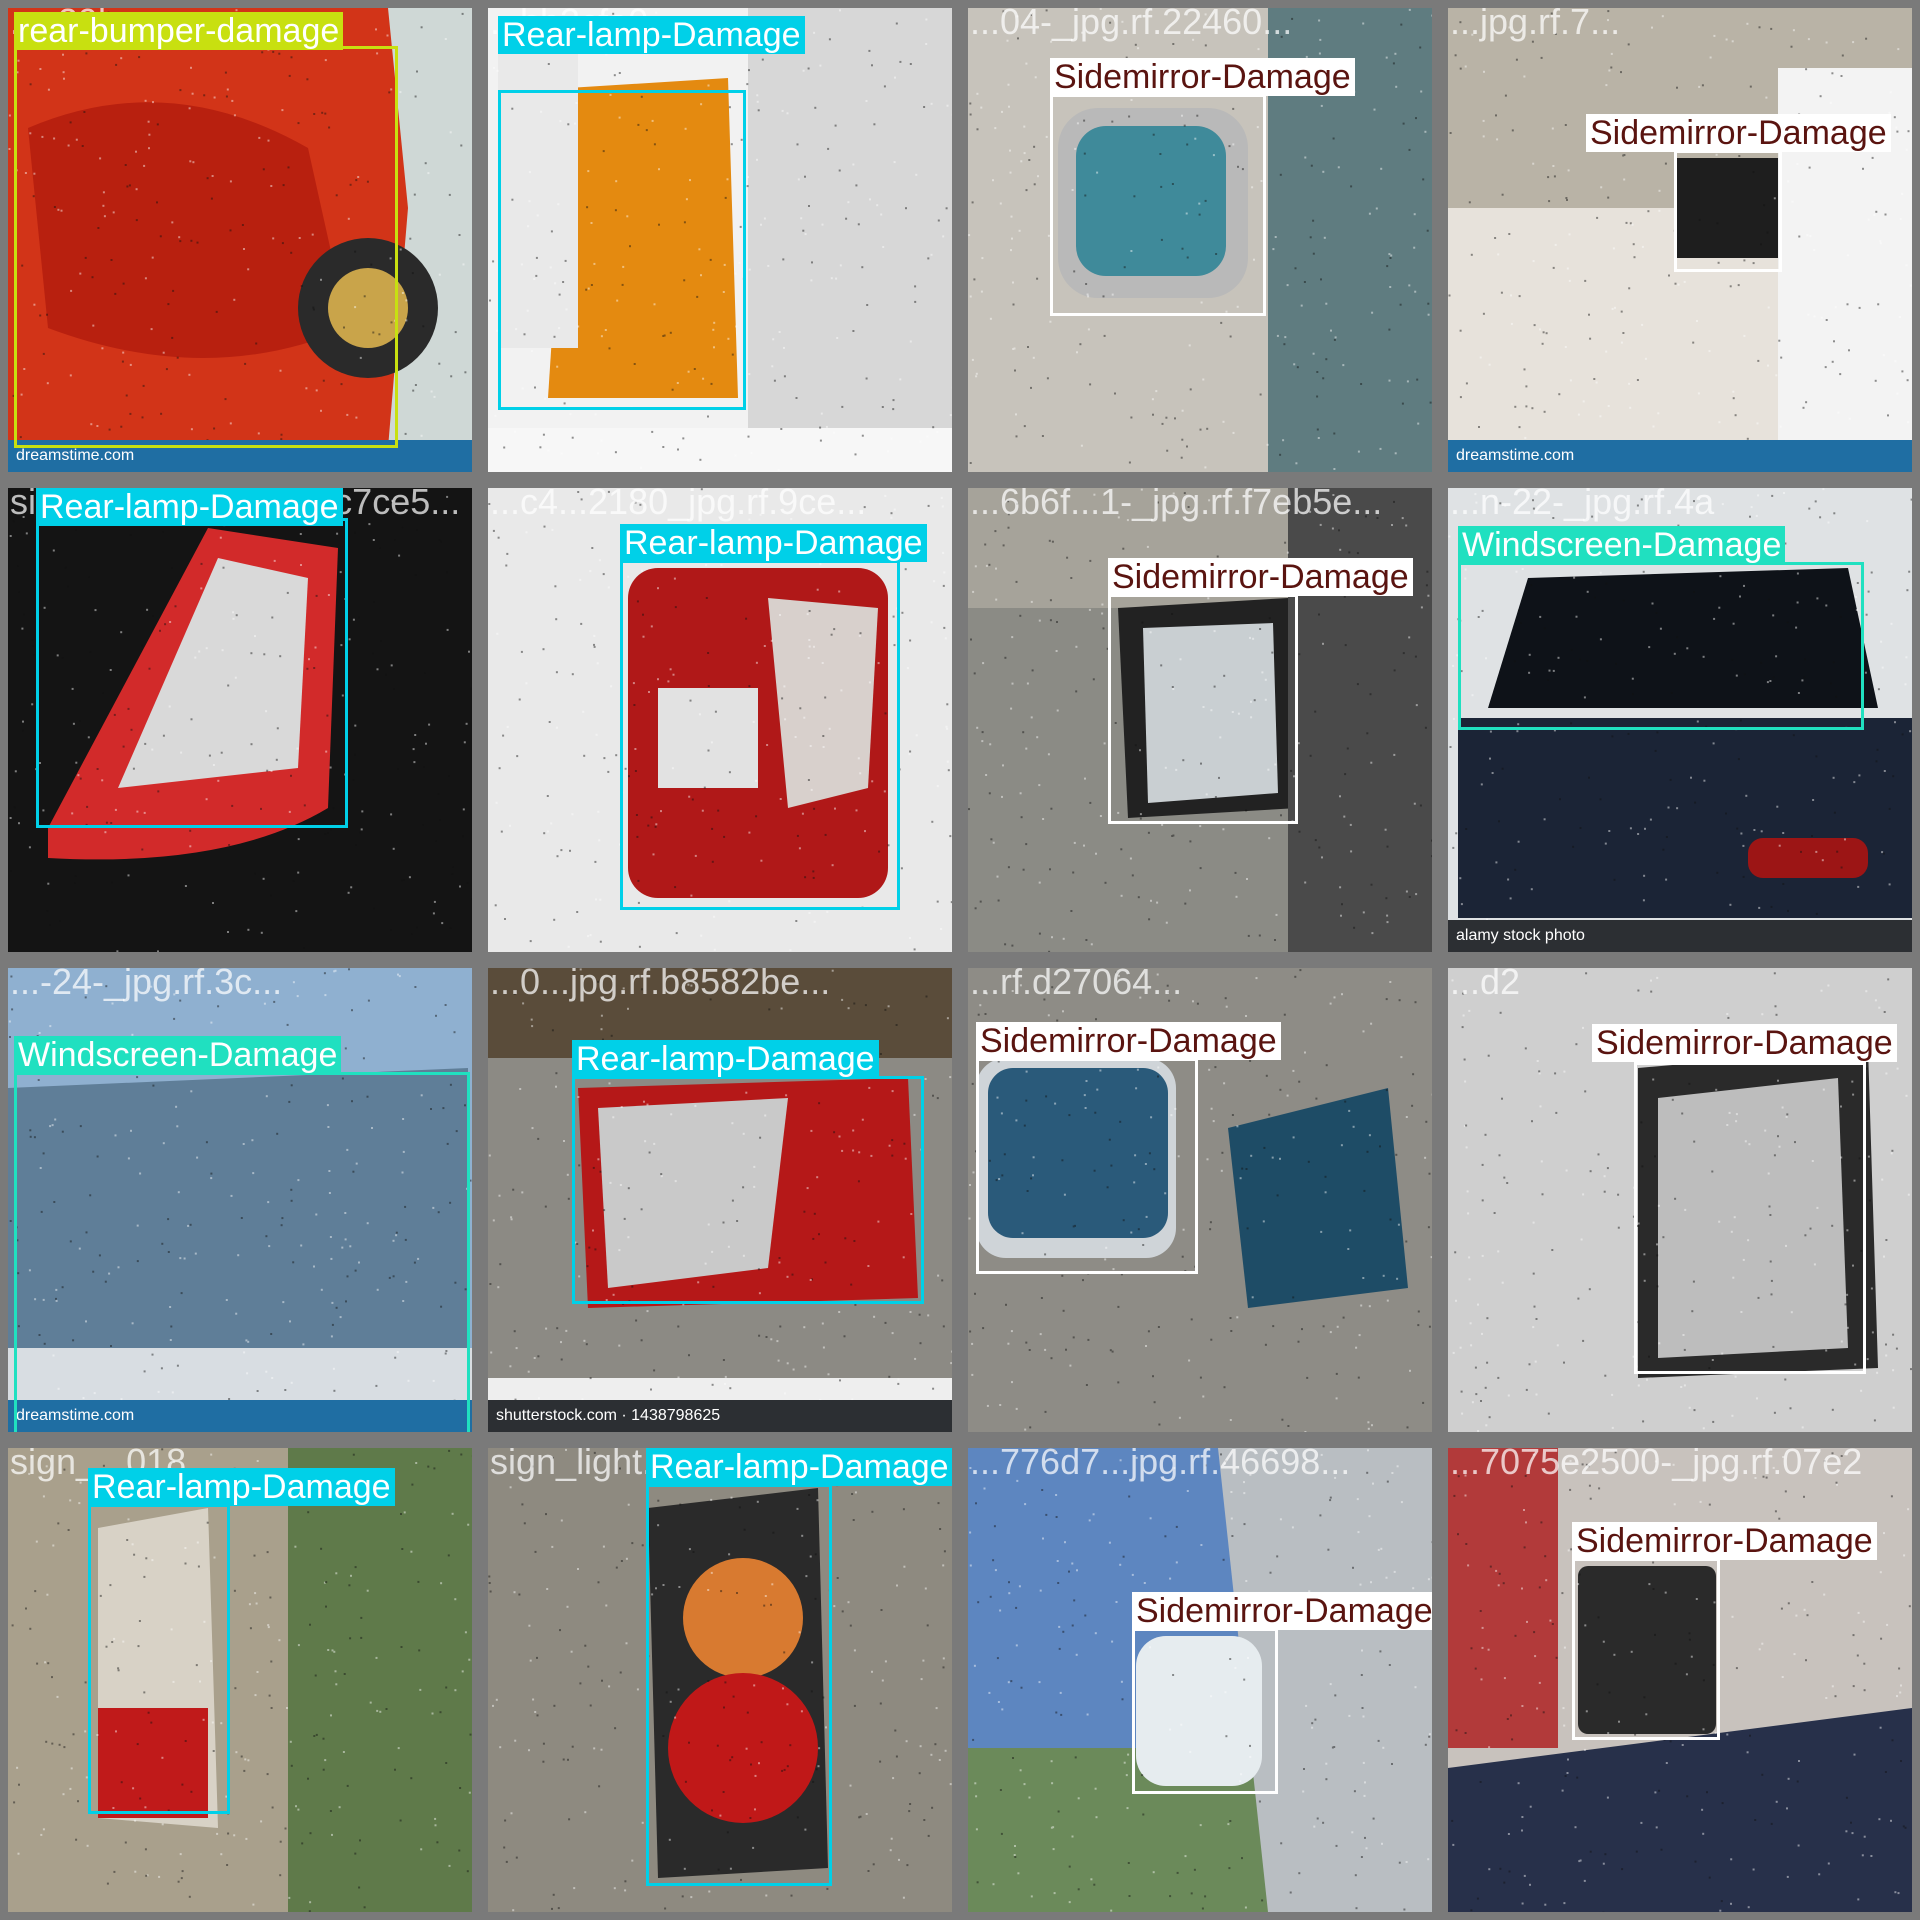 This screenshot has height=1920, width=1920. I want to click on mosaic-tile: ...d2 Sidemirror-Damage, so click(1680, 1200).